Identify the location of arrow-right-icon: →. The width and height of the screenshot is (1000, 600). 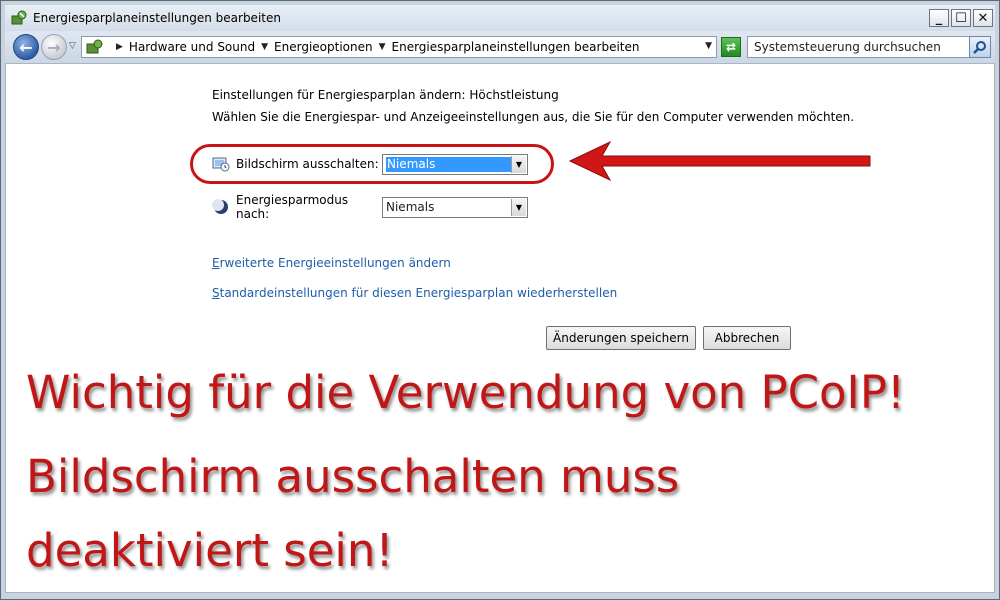
(54, 47).